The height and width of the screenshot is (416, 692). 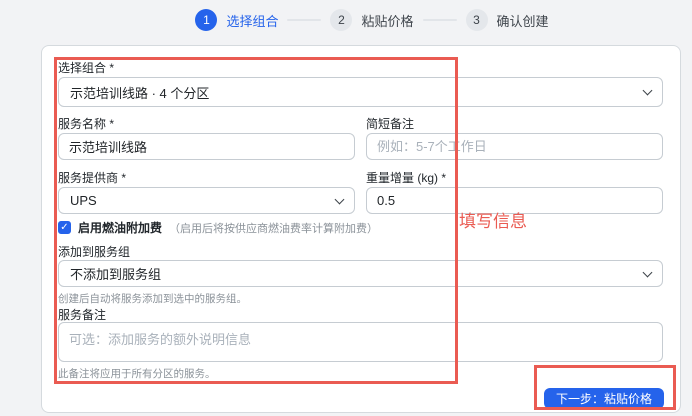 What do you see at coordinates (476, 20) in the screenshot?
I see `step-3-circle: 3` at bounding box center [476, 20].